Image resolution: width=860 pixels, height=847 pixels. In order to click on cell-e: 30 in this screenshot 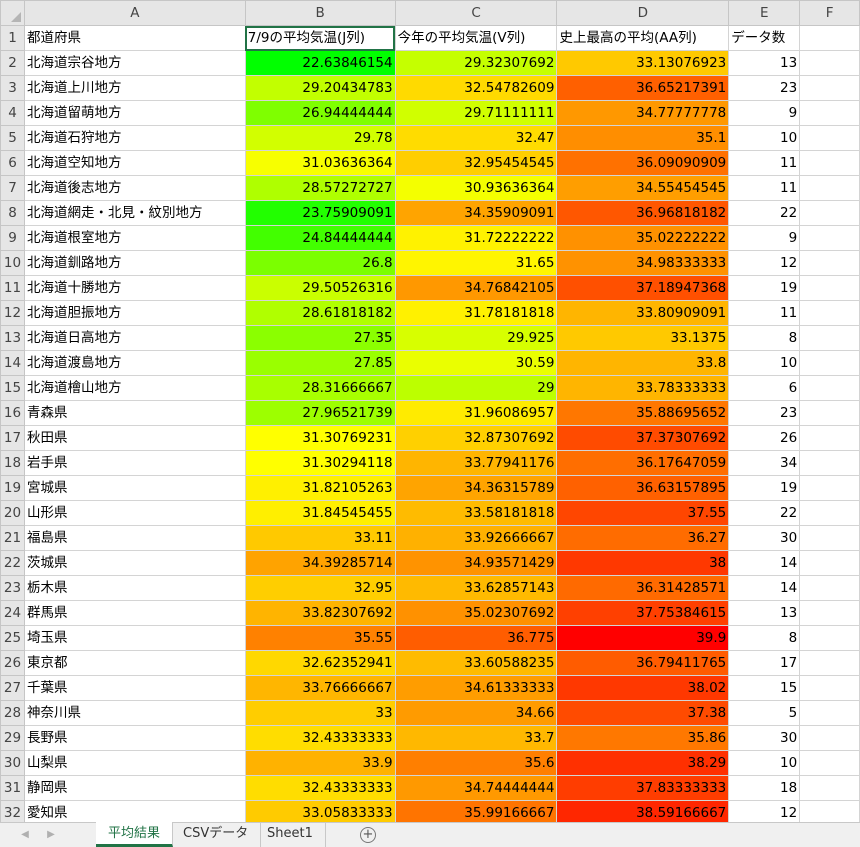, I will do `click(764, 538)`.